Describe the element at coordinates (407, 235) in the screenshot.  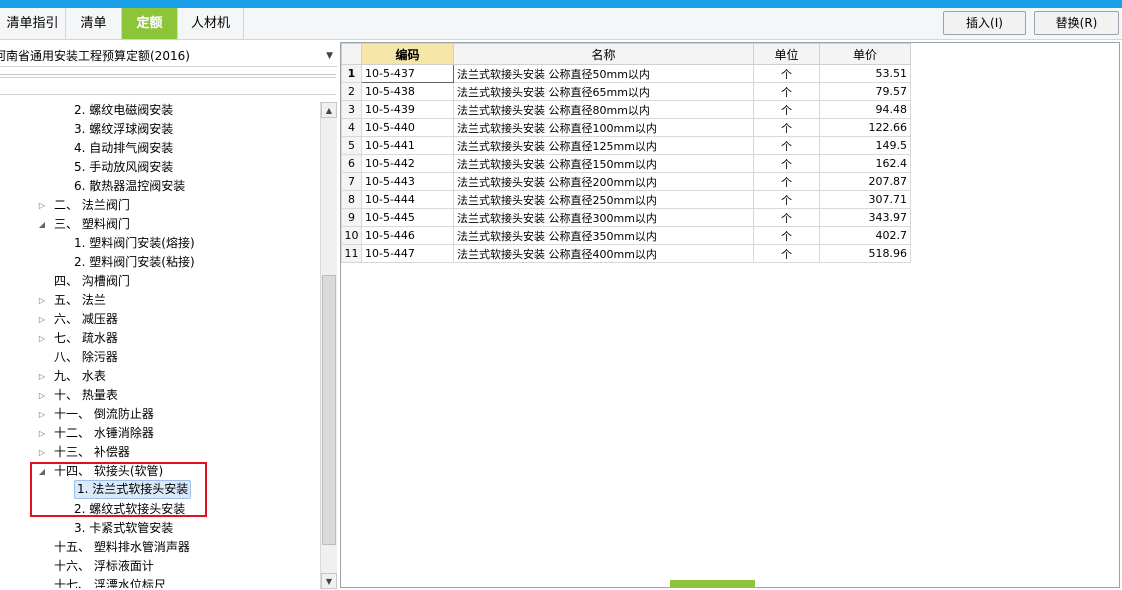
I see `code-cell: 10-5-446` at that location.